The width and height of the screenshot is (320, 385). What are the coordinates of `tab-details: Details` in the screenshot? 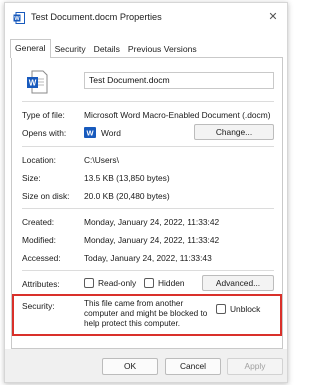 It's located at (107, 49).